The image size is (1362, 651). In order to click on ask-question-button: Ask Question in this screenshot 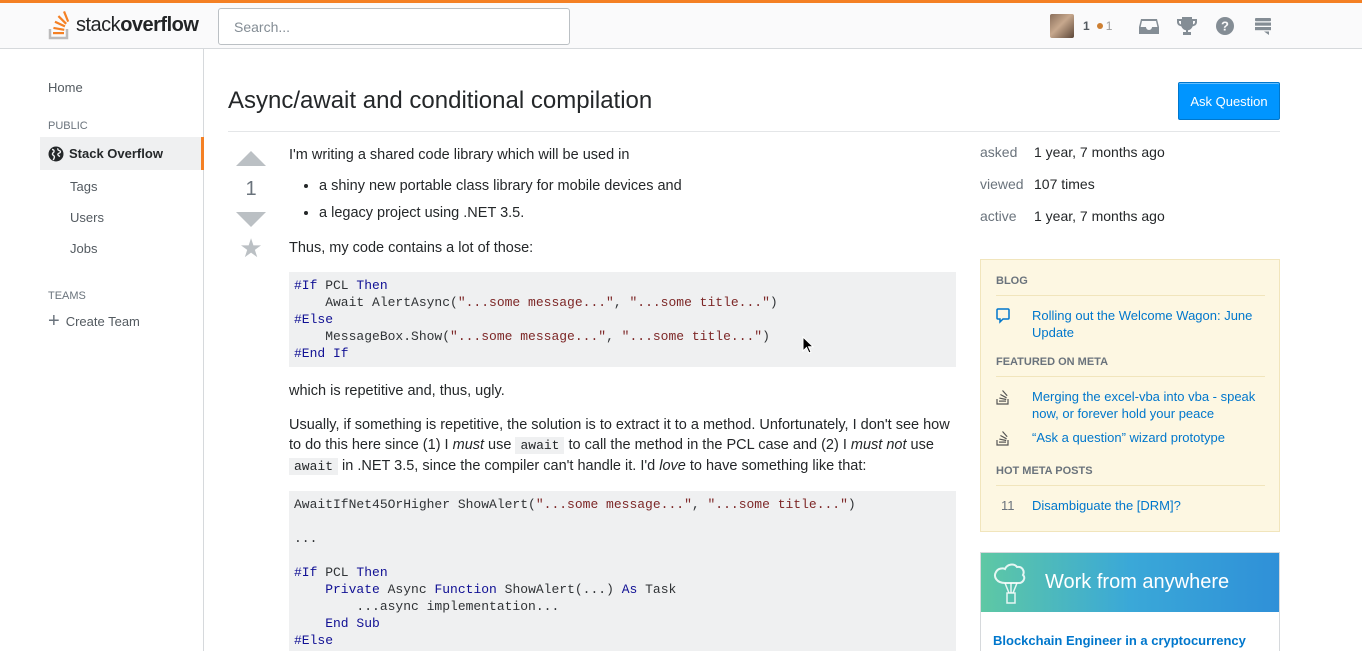, I will do `click(1229, 101)`.